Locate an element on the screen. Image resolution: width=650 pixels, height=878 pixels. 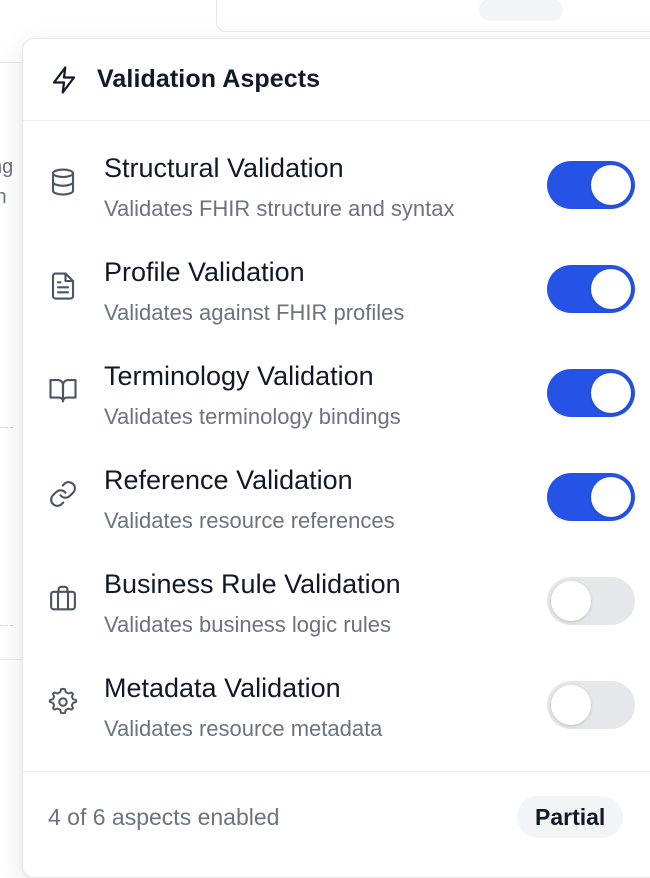
business-rule-validation-toggle is located at coordinates (591, 601).